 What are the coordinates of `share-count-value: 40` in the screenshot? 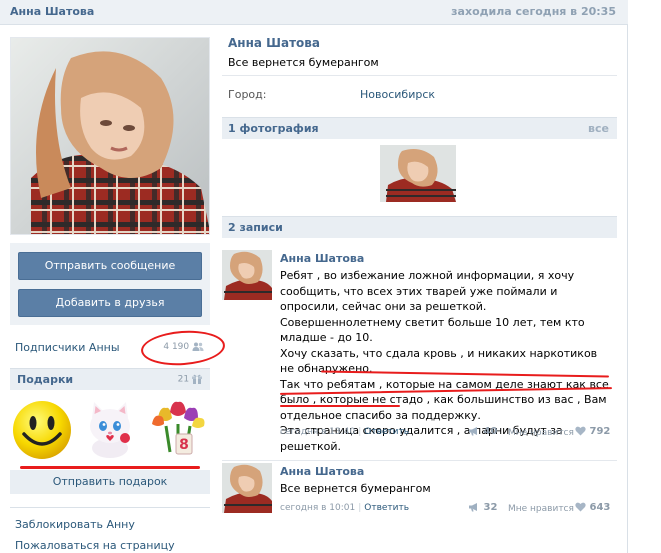 It's located at (490, 431).